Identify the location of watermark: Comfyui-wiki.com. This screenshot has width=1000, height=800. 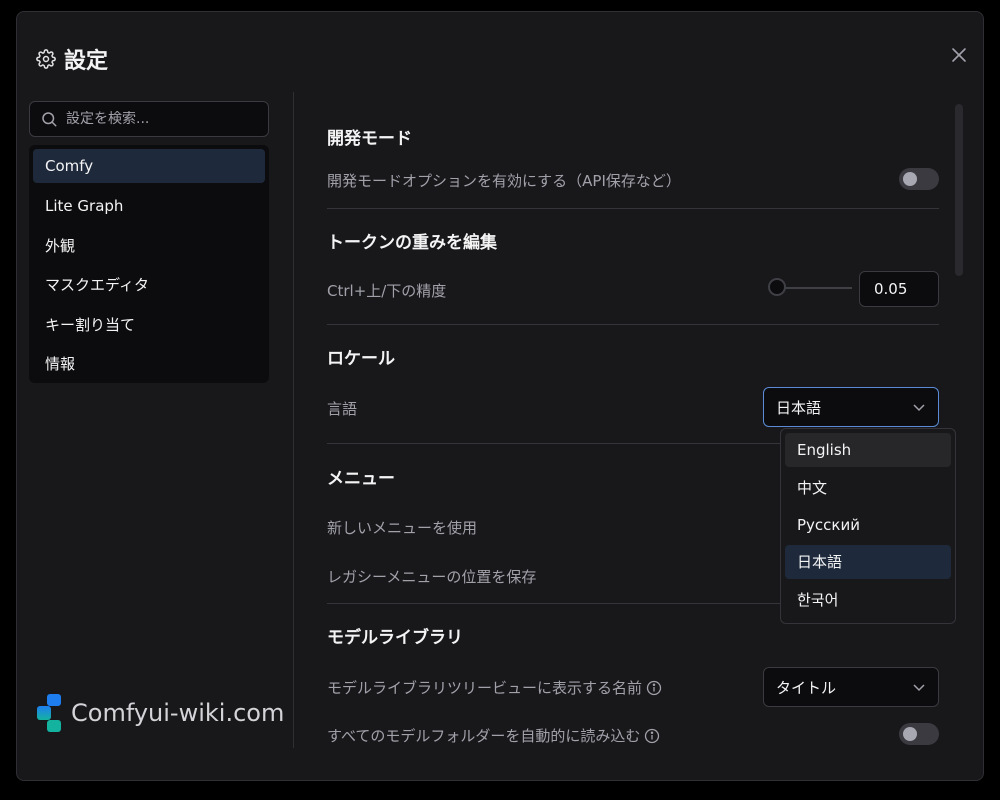
(159, 713).